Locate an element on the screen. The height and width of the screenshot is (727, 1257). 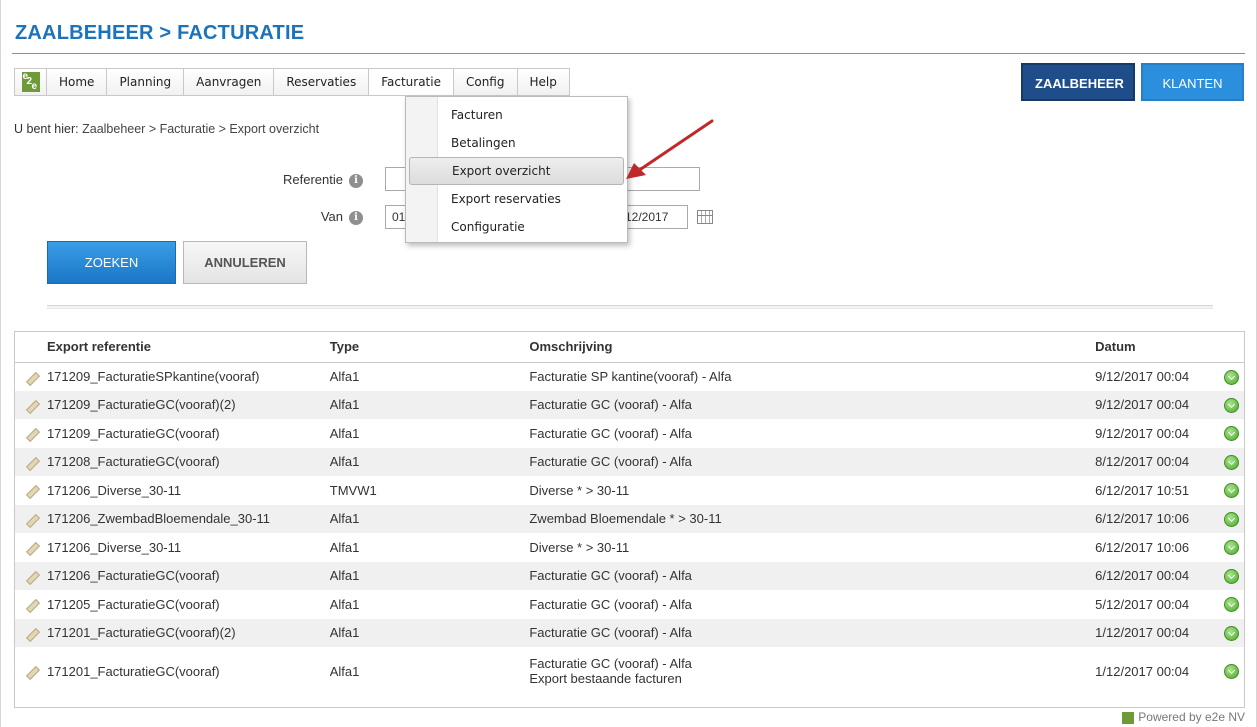
datum-cell: 5/12/2017 00:04 is located at coordinates (1142, 604).